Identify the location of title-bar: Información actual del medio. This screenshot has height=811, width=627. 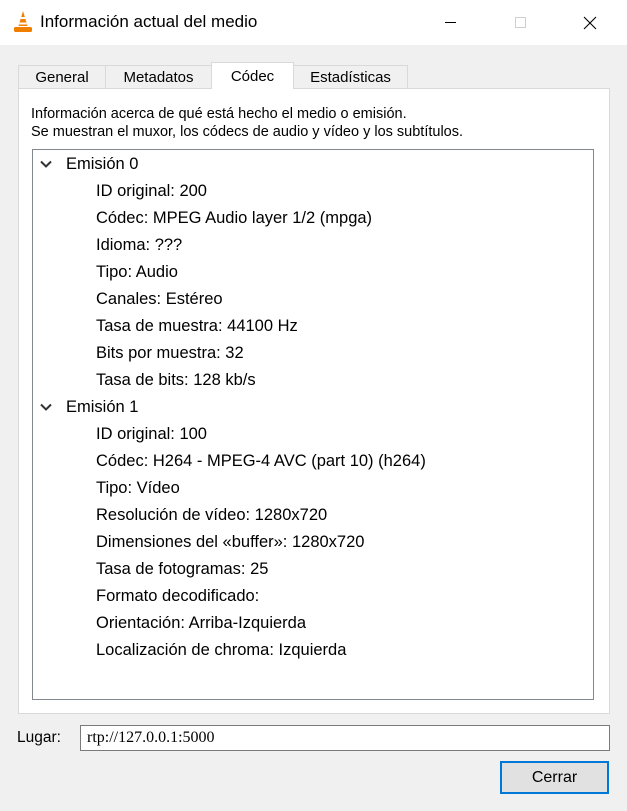
(313, 22).